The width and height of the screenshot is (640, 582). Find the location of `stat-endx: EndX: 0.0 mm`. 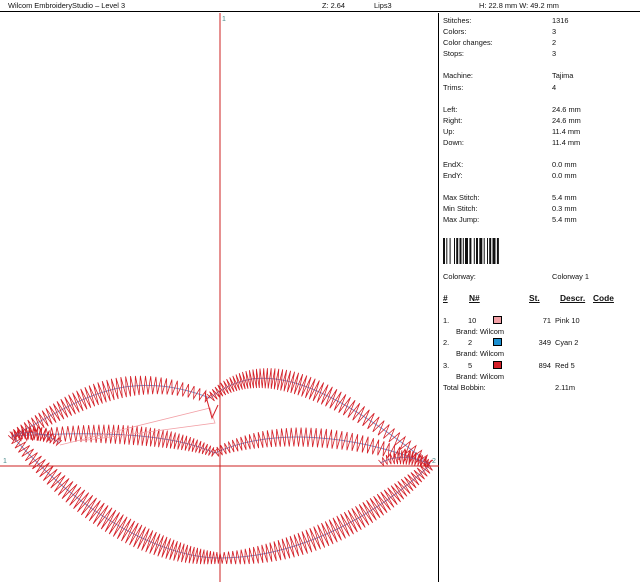

stat-endx: EndX: 0.0 mm is located at coordinates (510, 164).